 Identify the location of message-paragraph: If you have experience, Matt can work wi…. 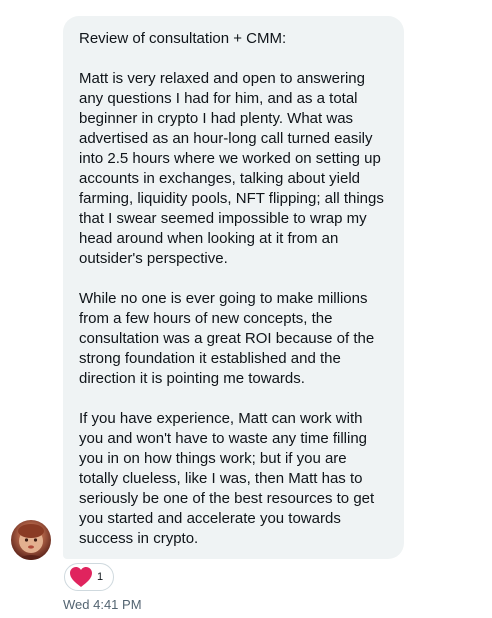
(229, 478).